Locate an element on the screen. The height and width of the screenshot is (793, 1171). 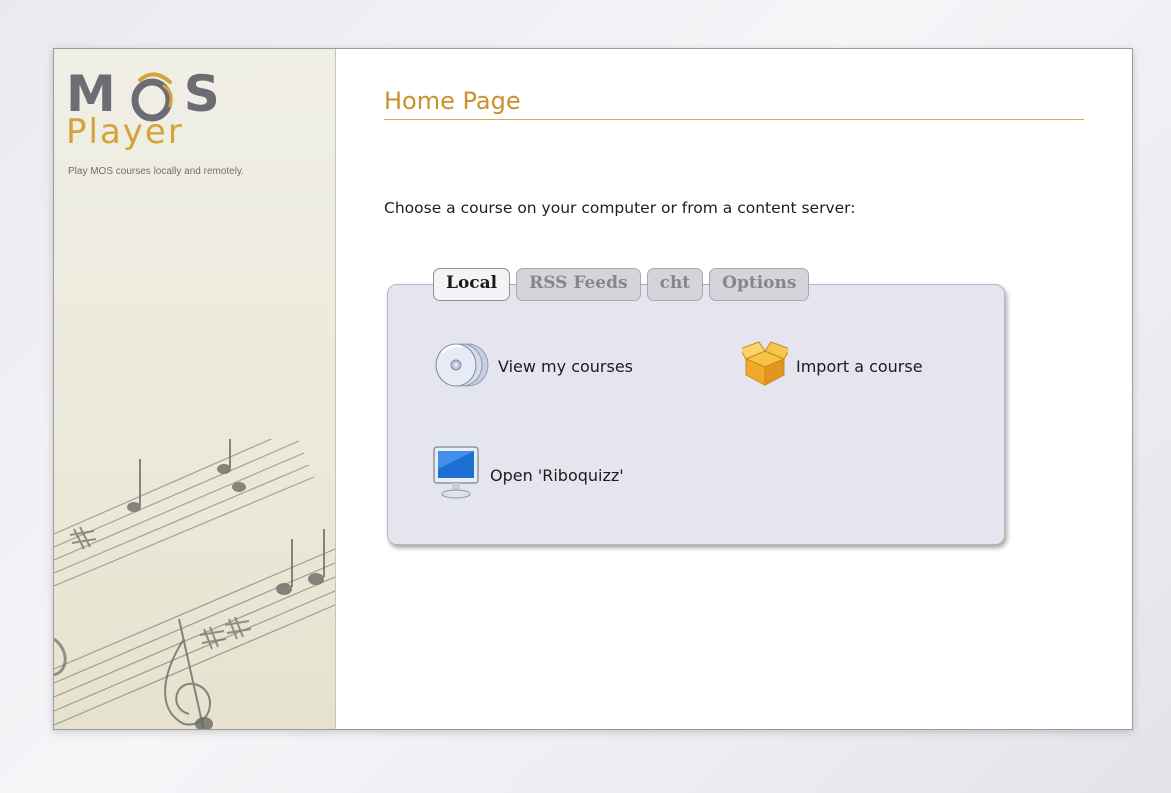
tab-options: Options is located at coordinates (759, 284).